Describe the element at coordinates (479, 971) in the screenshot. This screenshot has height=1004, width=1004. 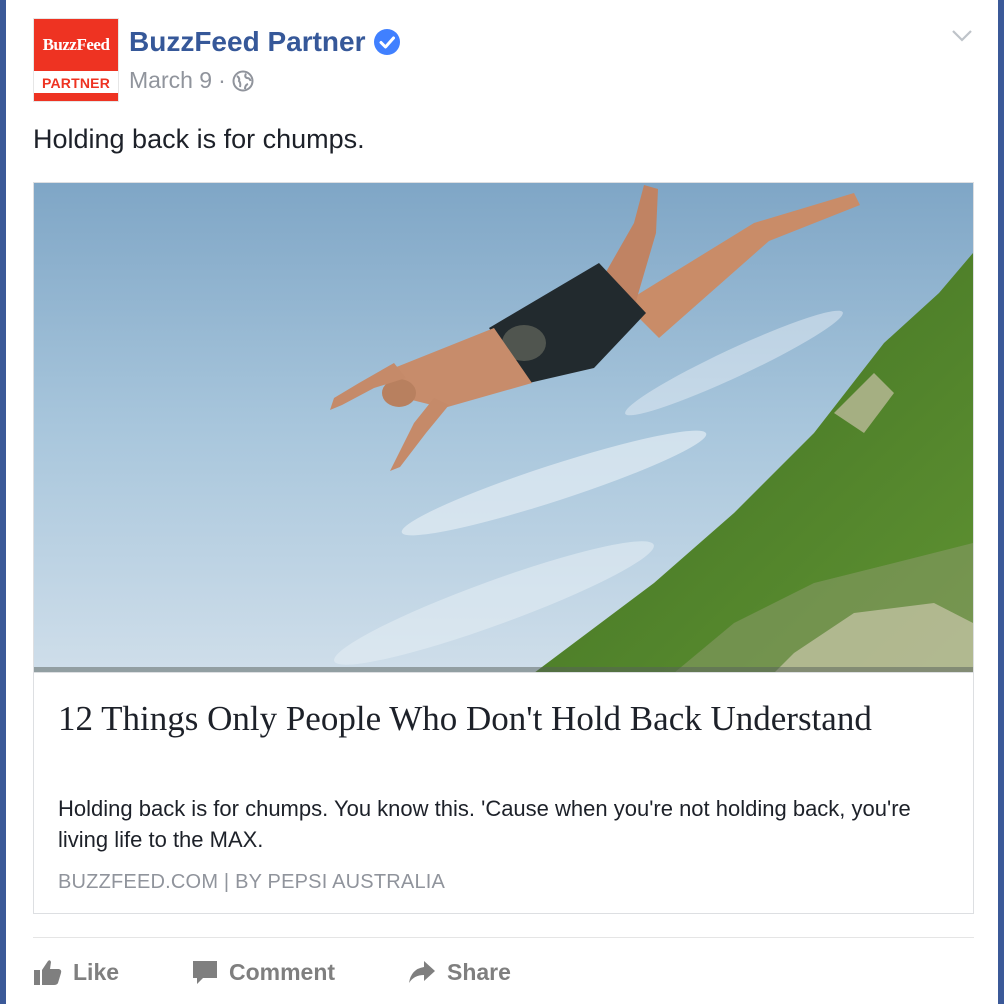
I see `share-label: Share` at that location.